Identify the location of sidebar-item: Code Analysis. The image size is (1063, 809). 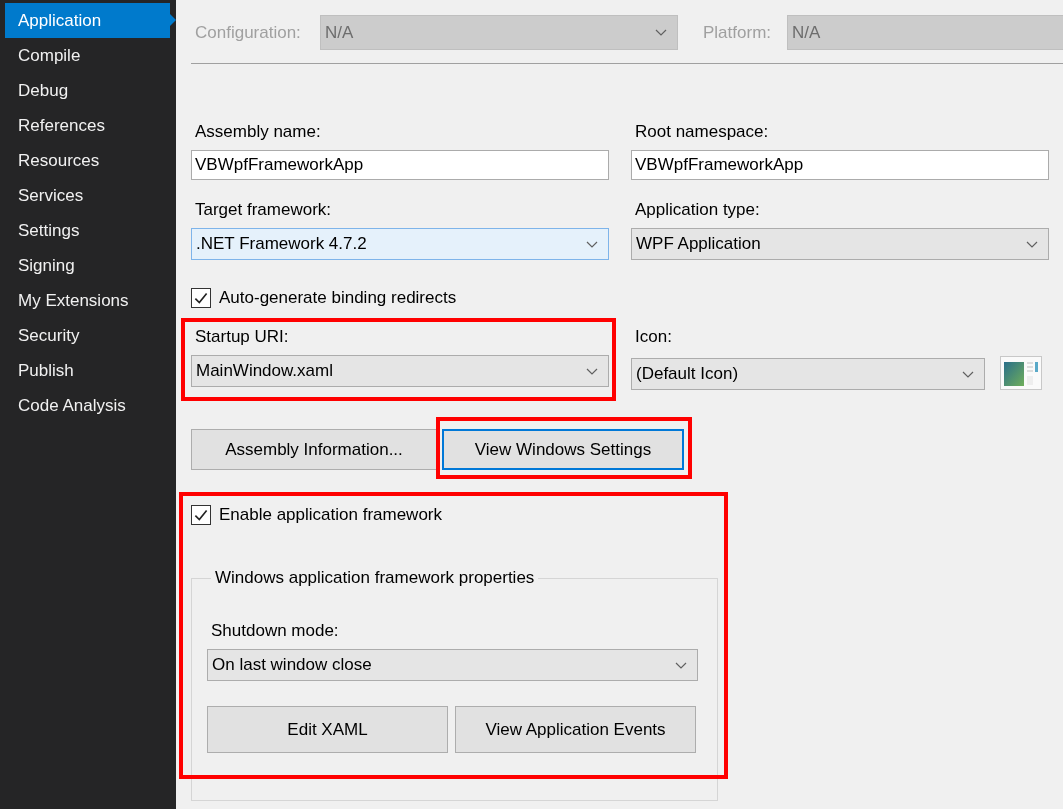
(90, 405).